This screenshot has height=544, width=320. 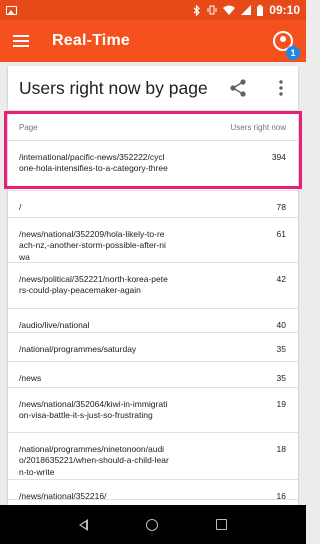 I want to click on home-icon, so click(x=152, y=524).